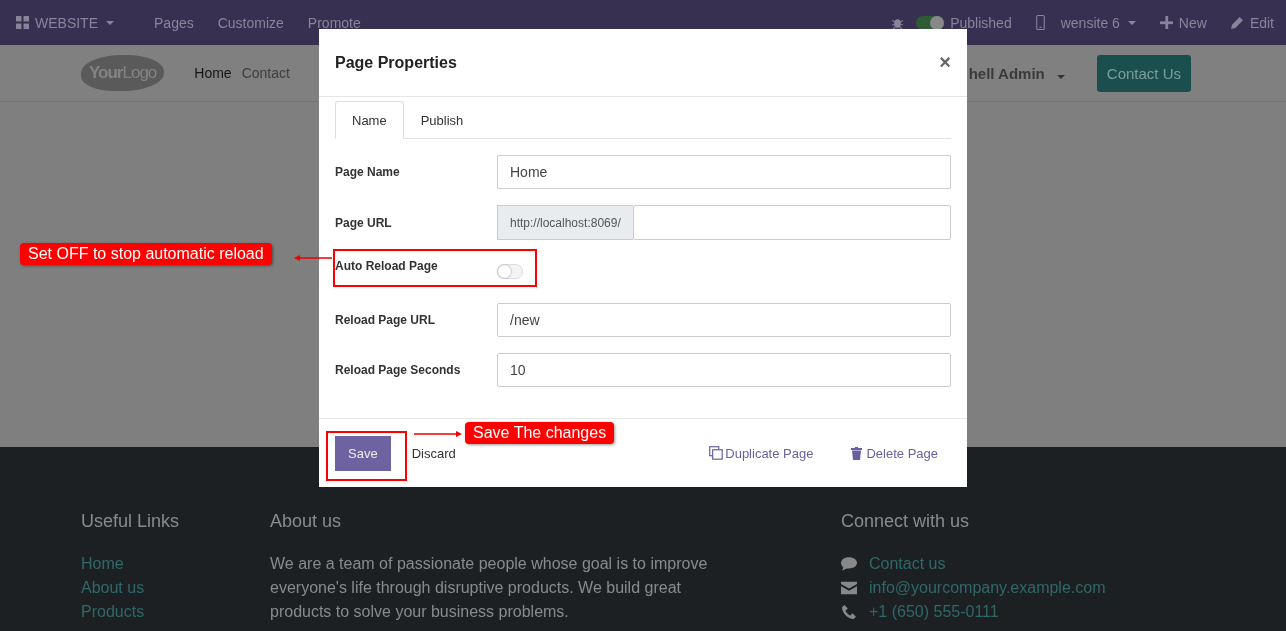 The image size is (1286, 631). I want to click on email-link: info@yourcompany.example.com, so click(987, 588).